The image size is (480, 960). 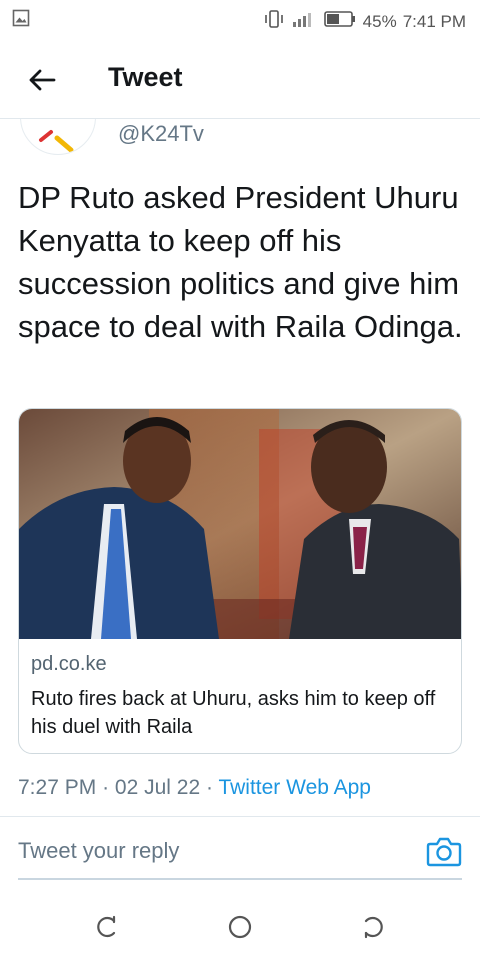 I want to click on status-time: 7:41 PM, so click(x=434, y=21).